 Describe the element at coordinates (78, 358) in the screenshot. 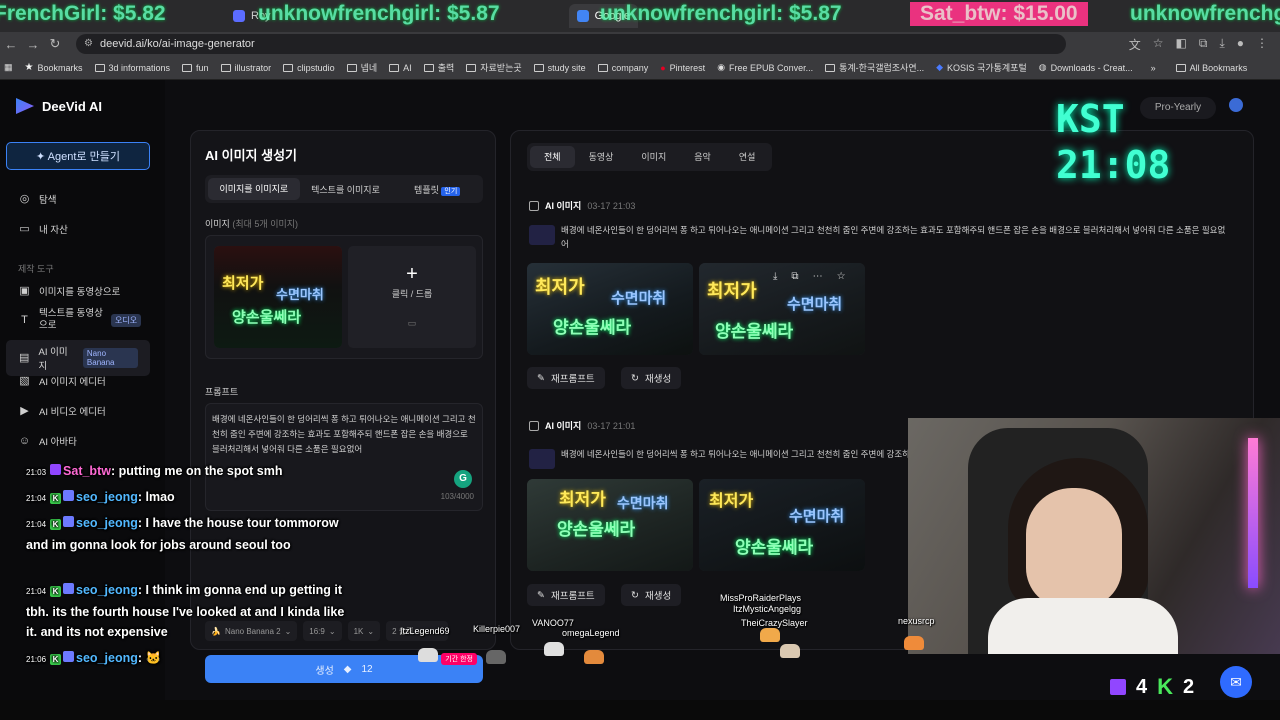

I see `sidebar-item-ai-image: ▤ AI 이미지 Nano Banana` at that location.